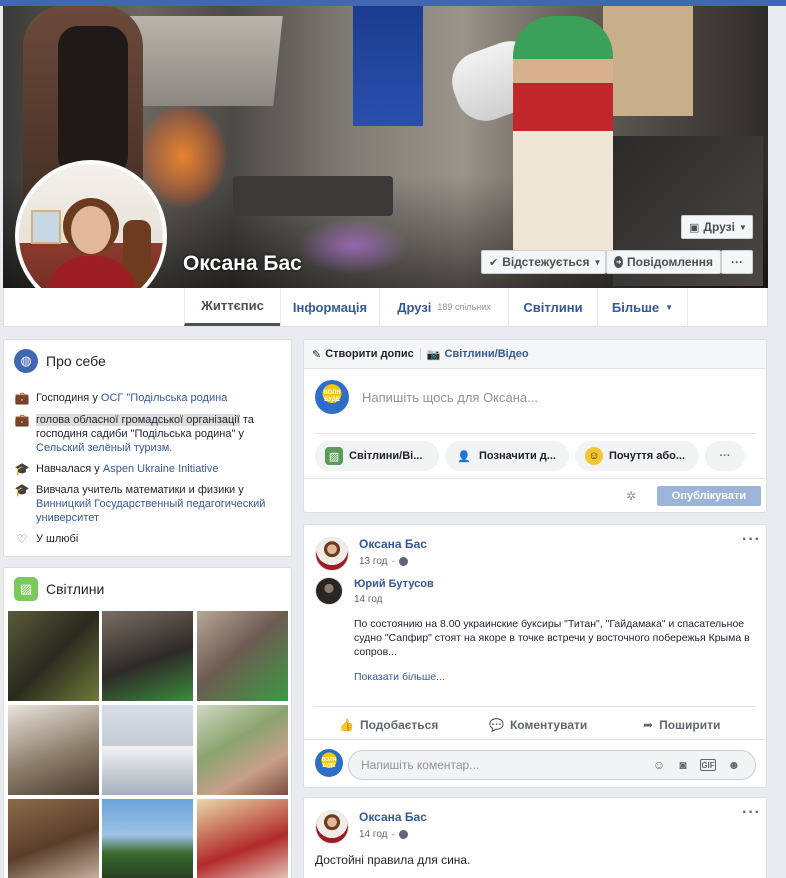 The height and width of the screenshot is (878, 786). Describe the element at coordinates (552, 765) in the screenshot. I see `comment-input: Напишіть коментар... ☺ ◙ GIF ☻` at that location.